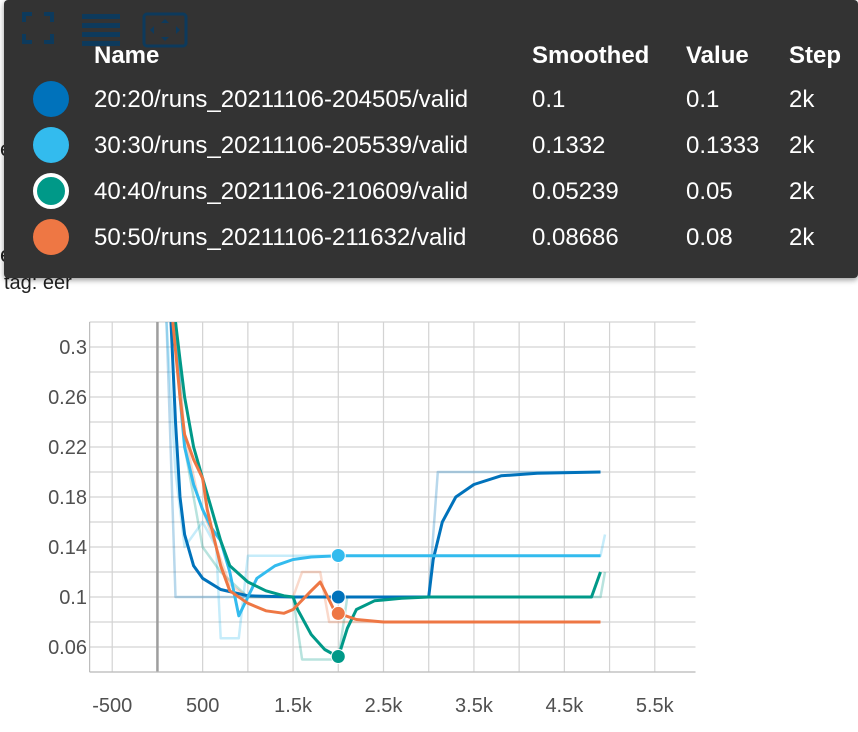 This screenshot has height=732, width=858. Describe the element at coordinates (280, 237) in the screenshot. I see `run-name: 50:50/runs_20211106-211632/valid` at that location.